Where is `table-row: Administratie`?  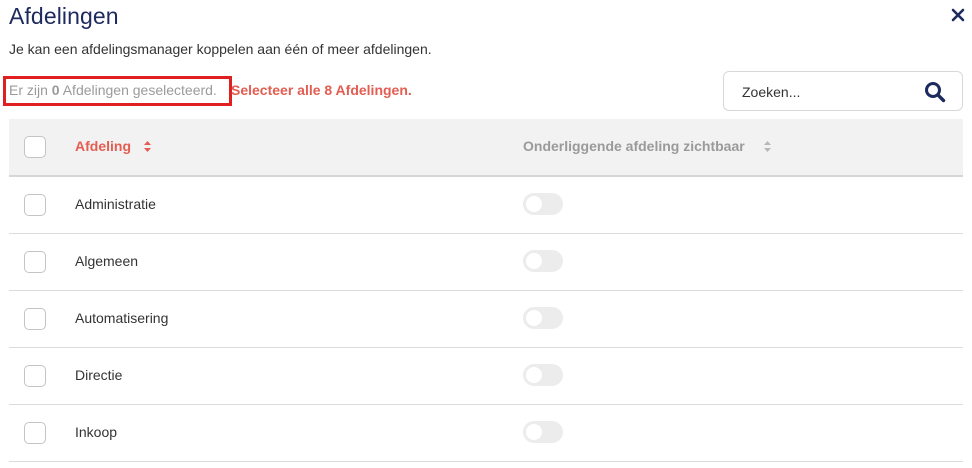
table-row: Administratie is located at coordinates (486, 205).